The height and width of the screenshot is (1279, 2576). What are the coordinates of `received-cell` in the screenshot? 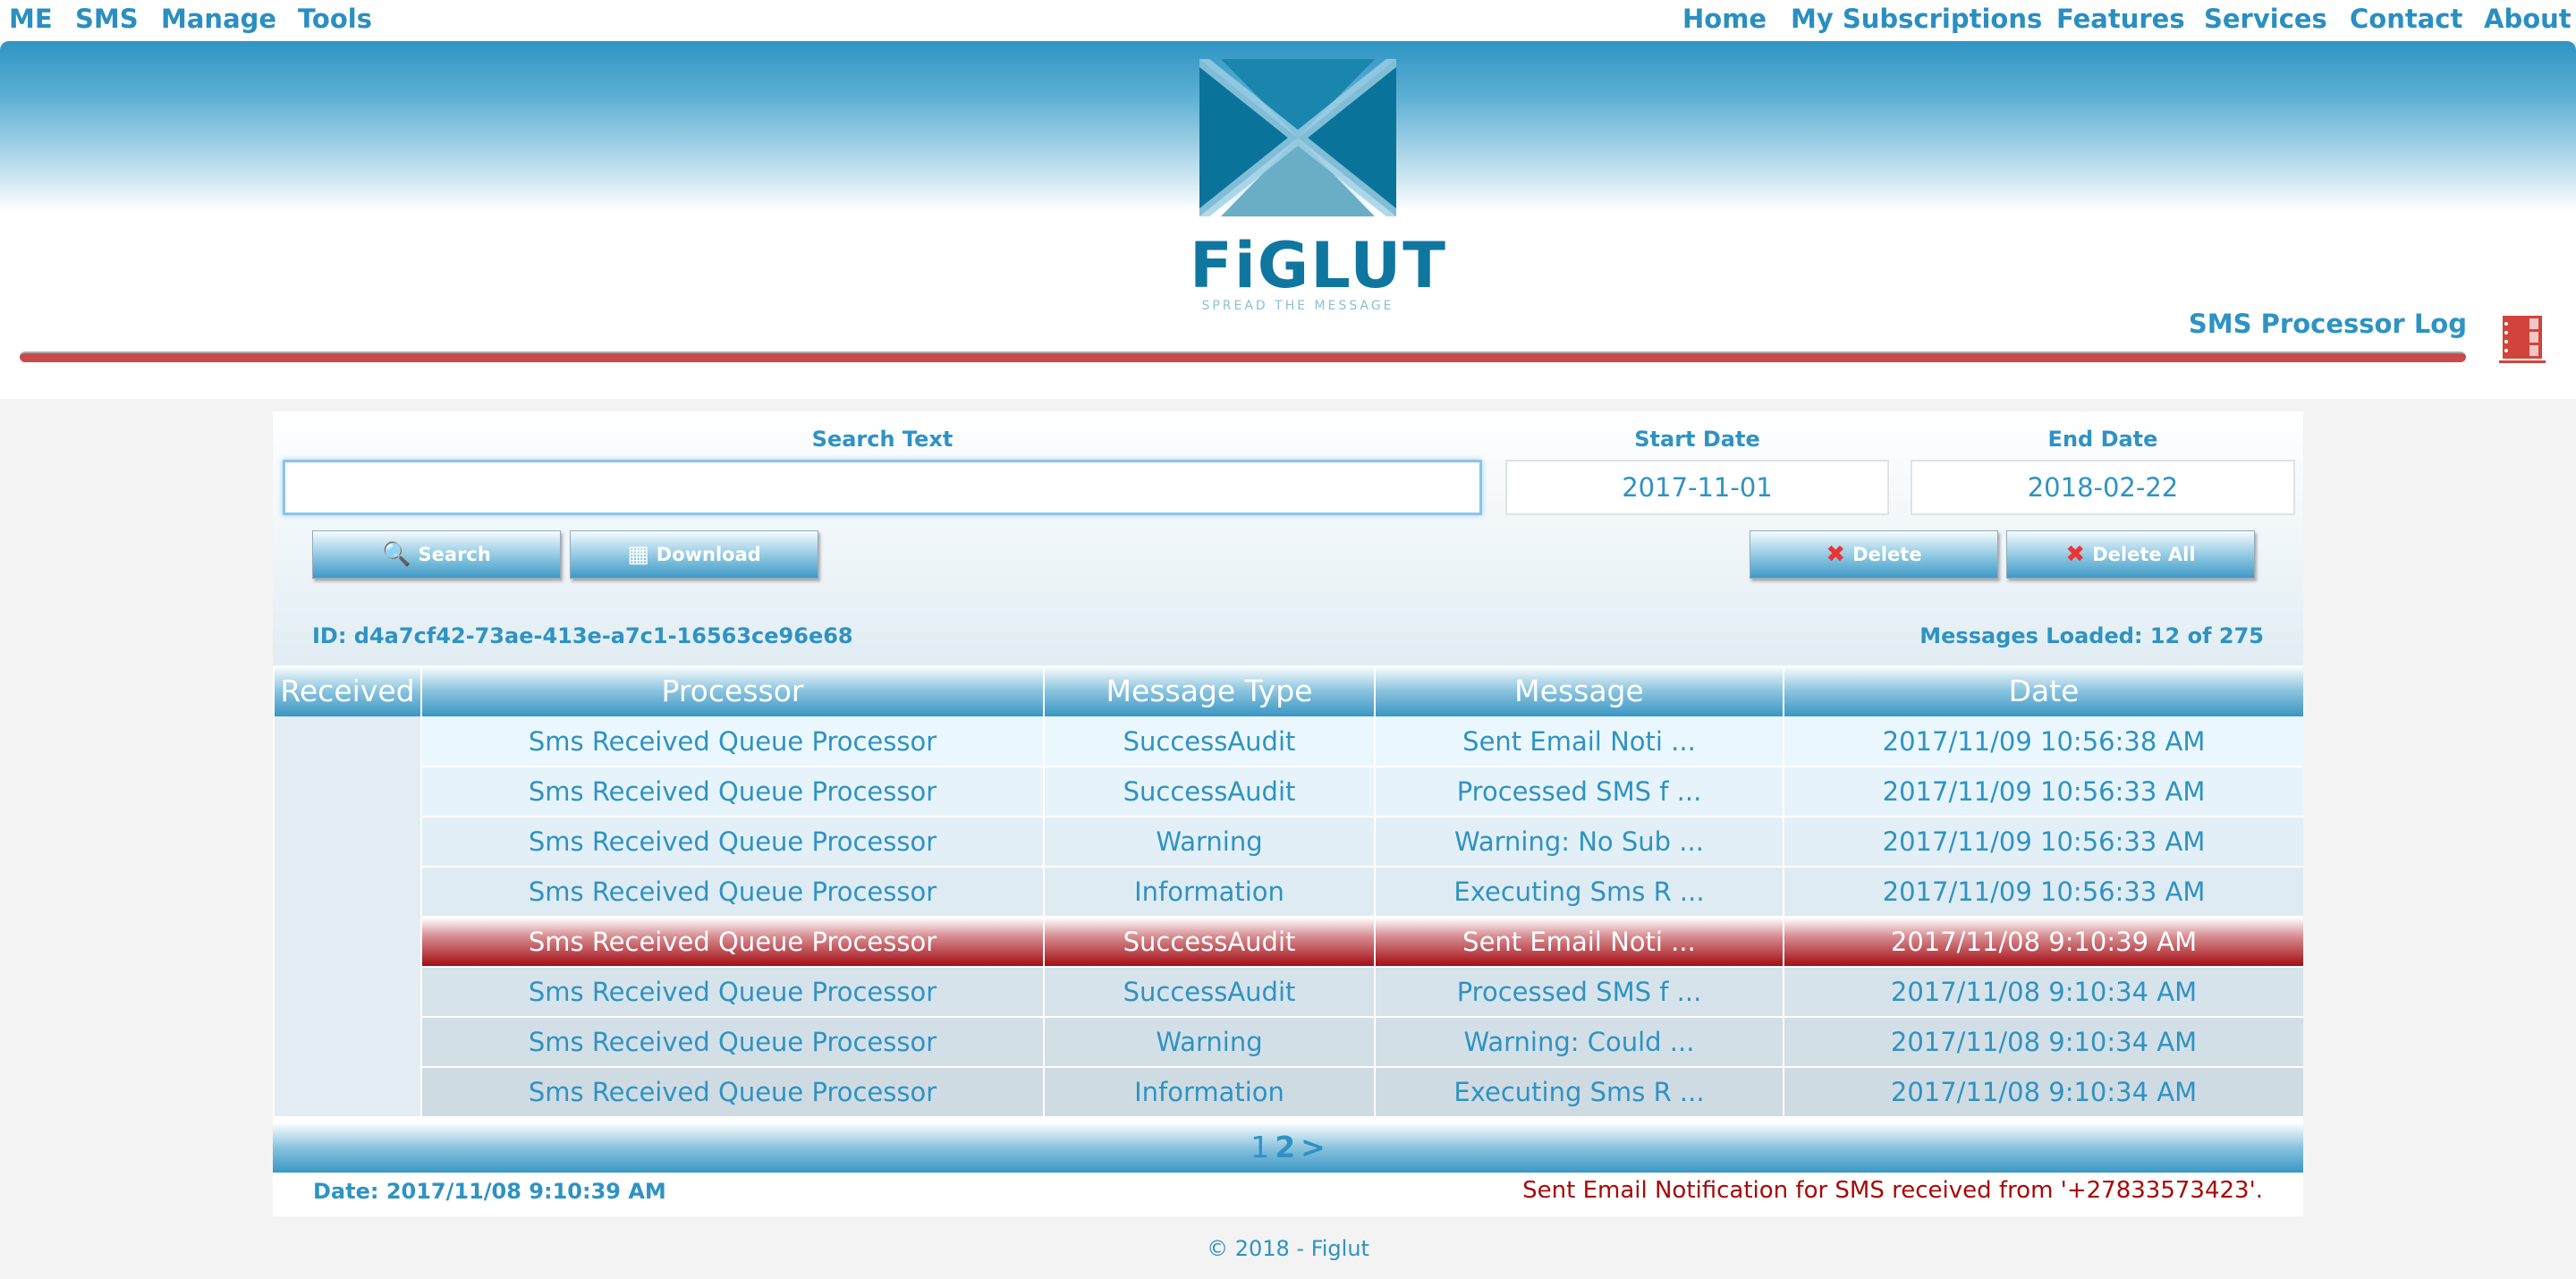 It's located at (347, 917).